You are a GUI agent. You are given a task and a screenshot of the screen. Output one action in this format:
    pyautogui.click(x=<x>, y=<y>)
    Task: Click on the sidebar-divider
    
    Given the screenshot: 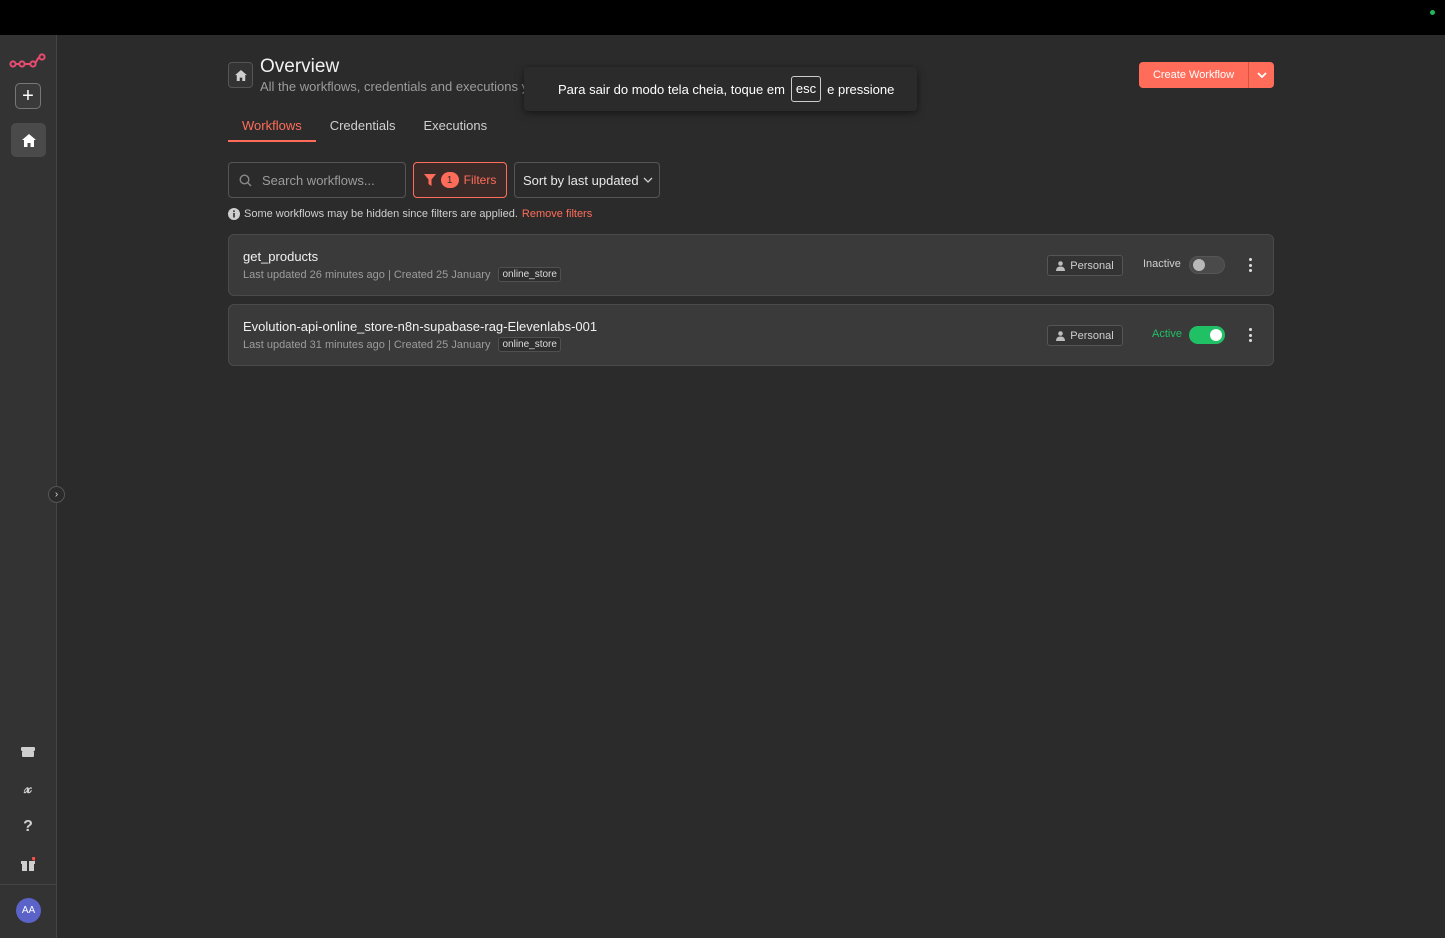 What is the action you would take?
    pyautogui.click(x=28, y=884)
    